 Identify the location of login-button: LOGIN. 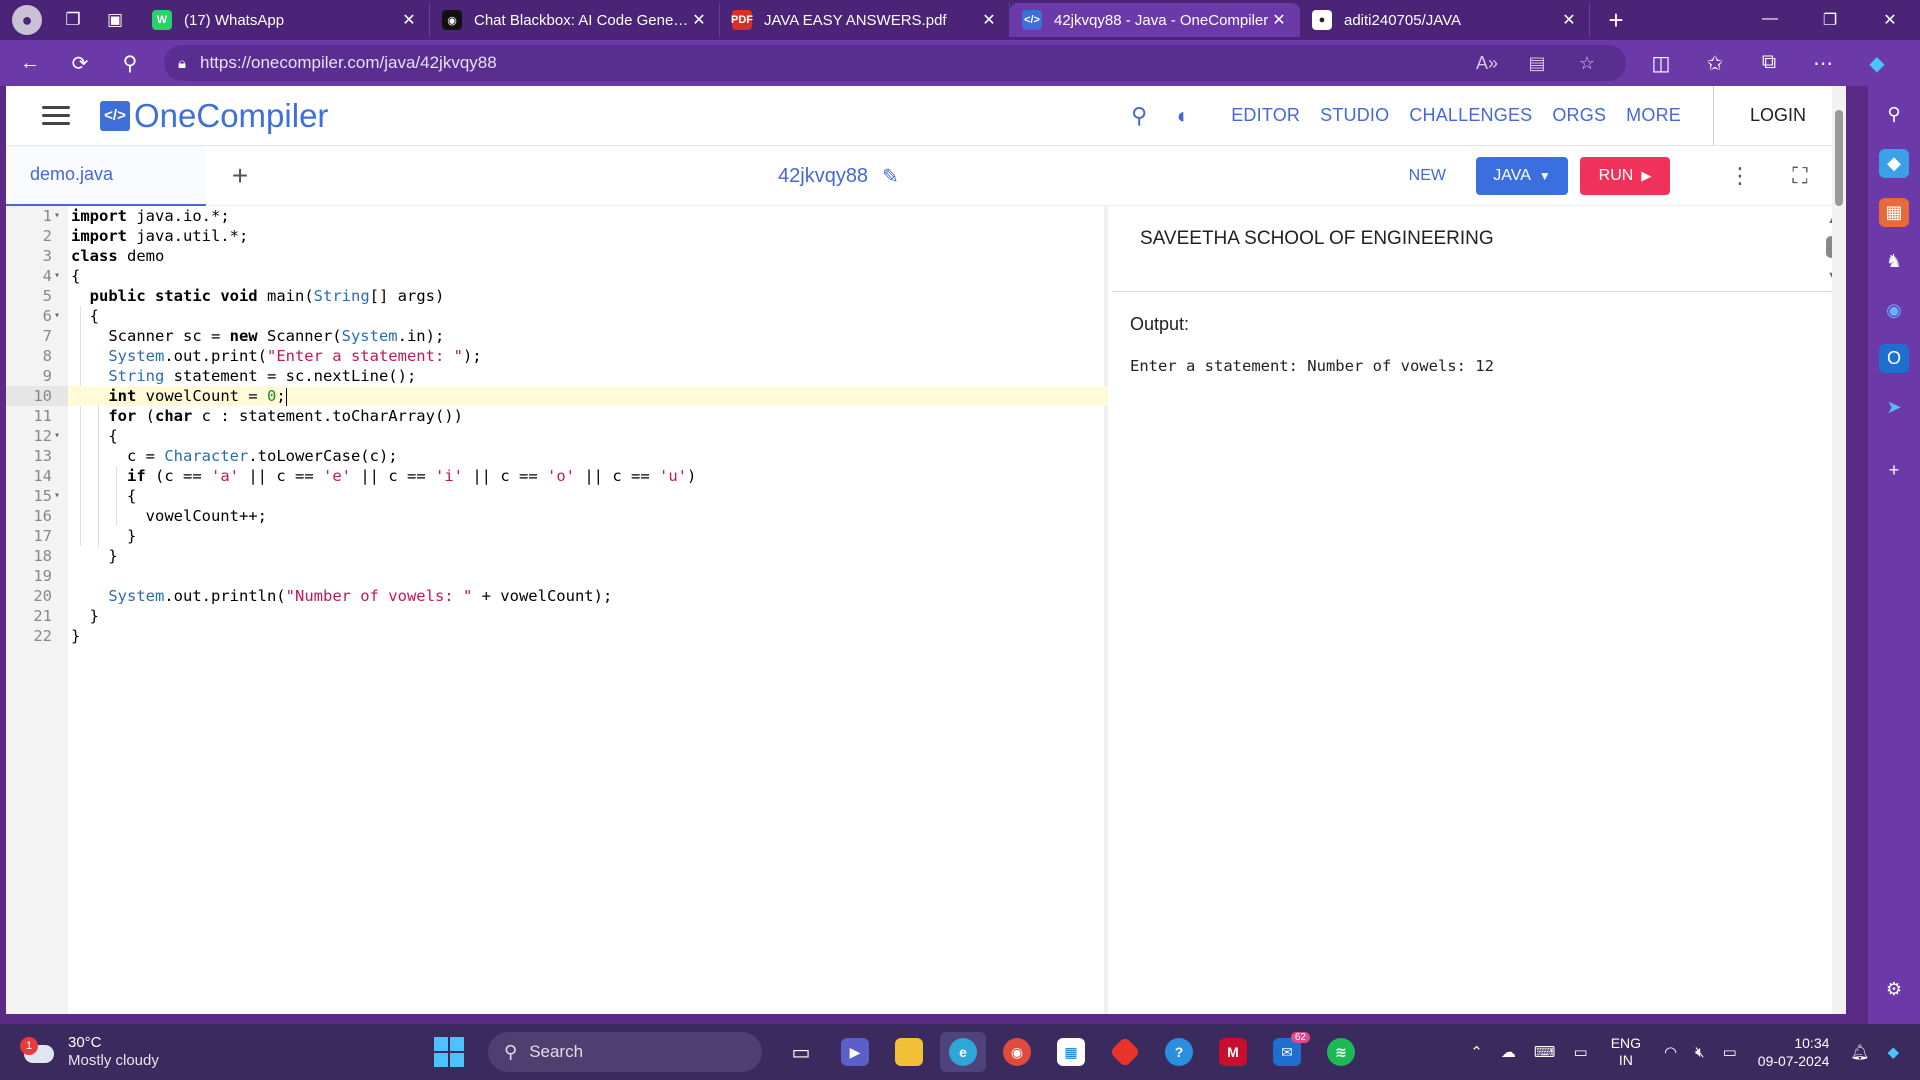
(1779, 115).